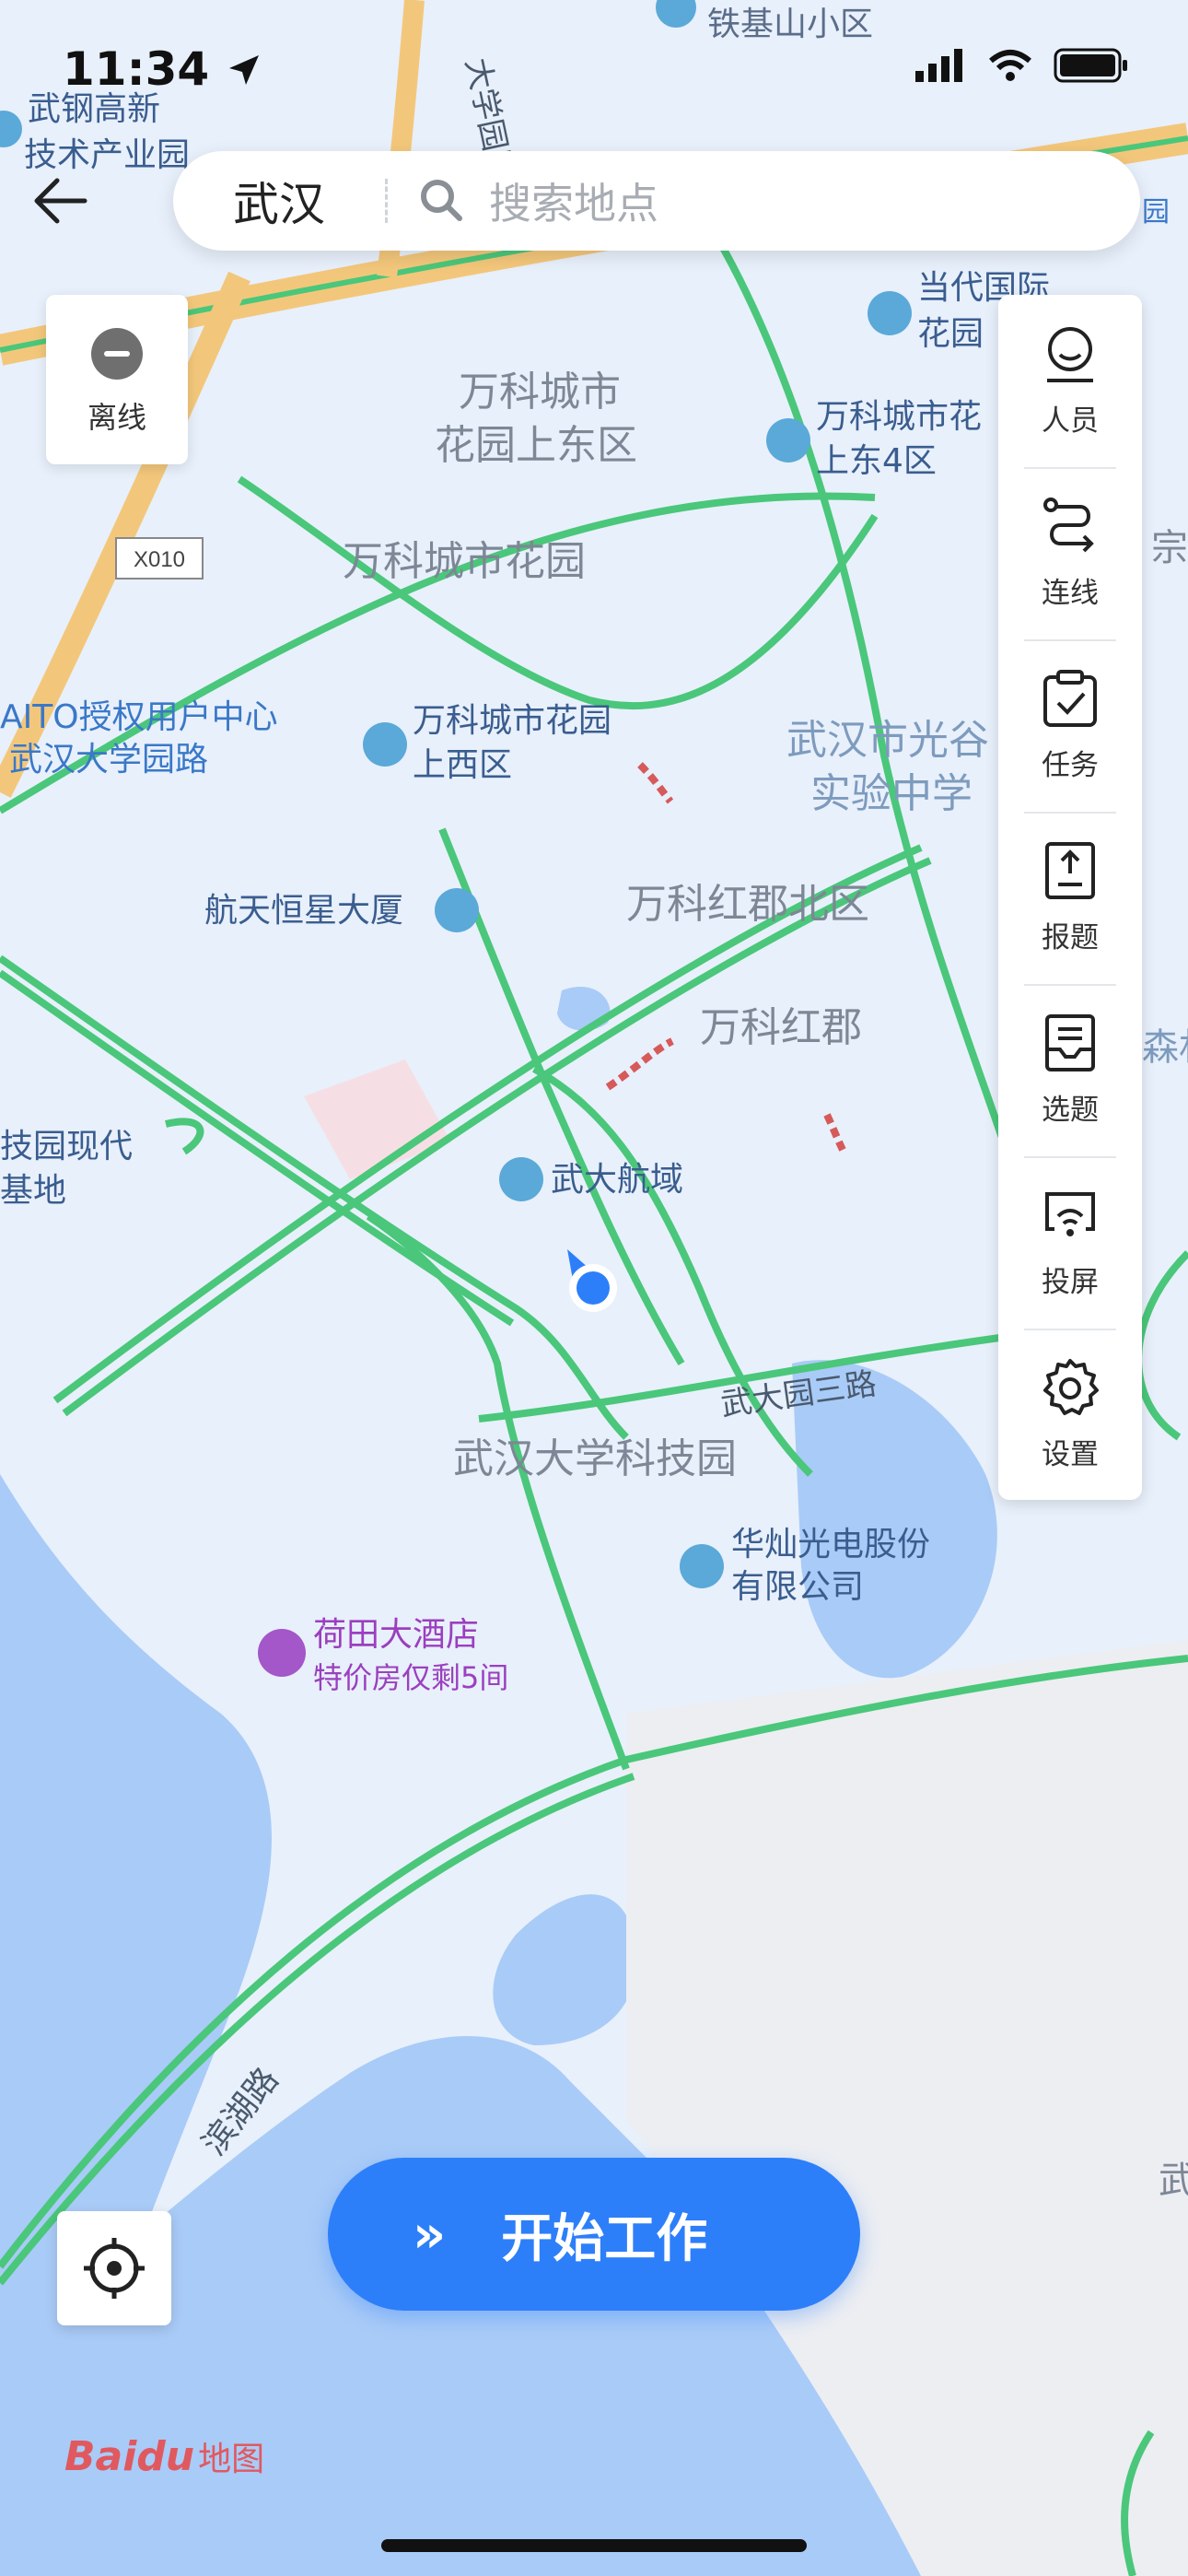 This screenshot has height=2576, width=1188. What do you see at coordinates (1070, 1242) in the screenshot?
I see `side-item-cast: 投屏` at bounding box center [1070, 1242].